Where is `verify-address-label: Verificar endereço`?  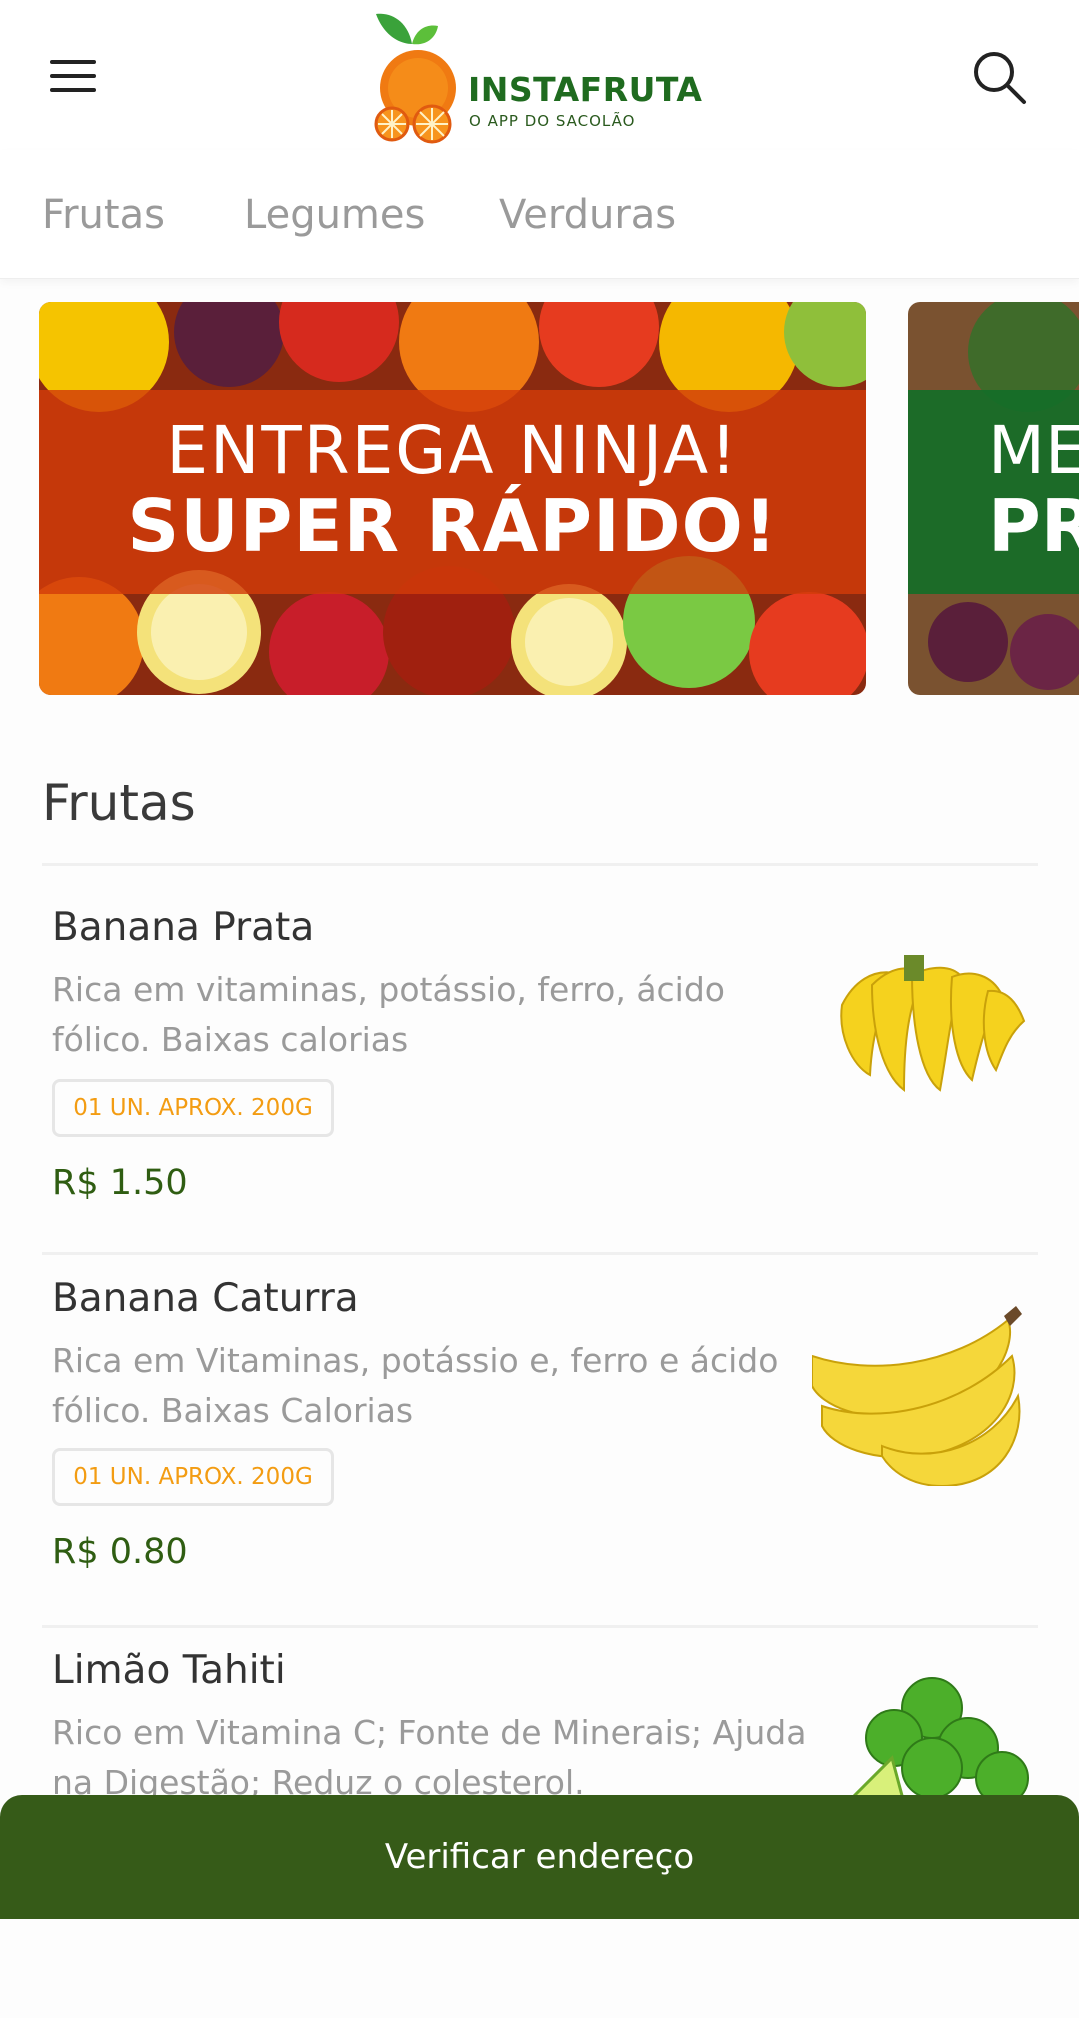
verify-address-label: Verificar endereço is located at coordinates (539, 1857).